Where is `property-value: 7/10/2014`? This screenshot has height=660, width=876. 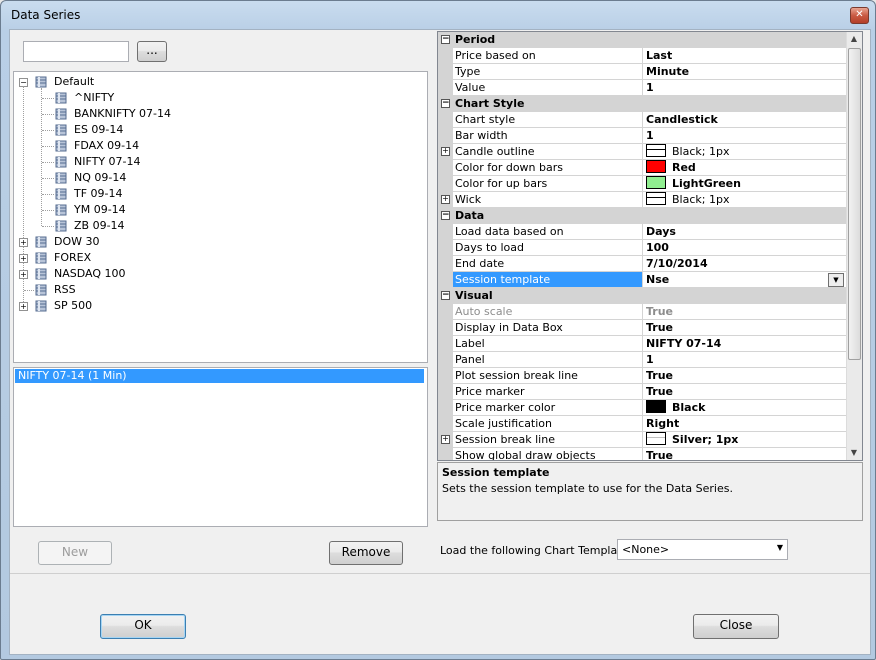 property-value: 7/10/2014 is located at coordinates (744, 264).